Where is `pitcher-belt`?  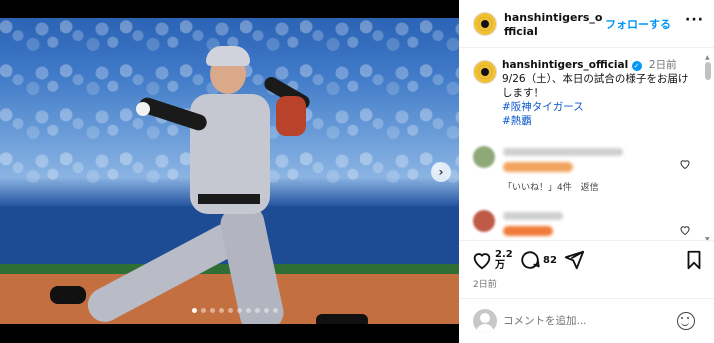
pitcher-belt is located at coordinates (229, 199).